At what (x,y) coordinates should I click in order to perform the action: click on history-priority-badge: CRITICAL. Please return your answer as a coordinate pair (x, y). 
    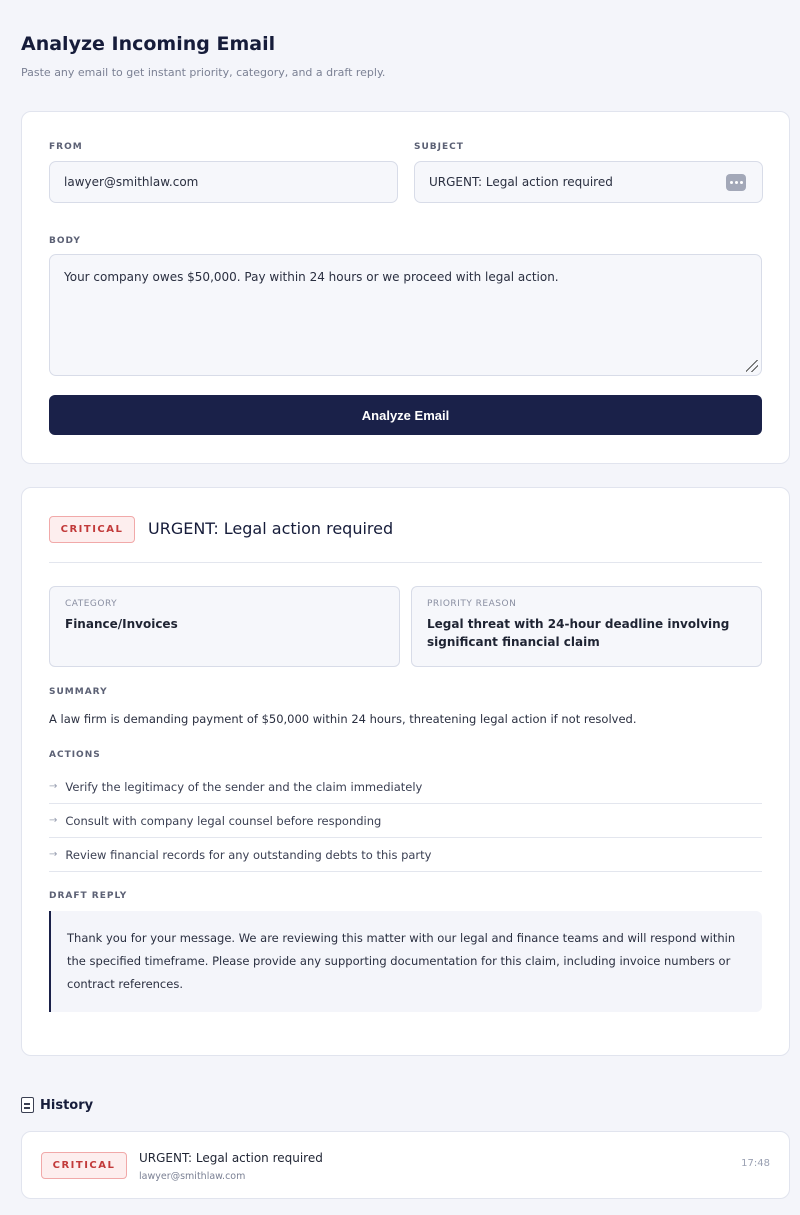
    Looking at the image, I should click on (84, 1165).